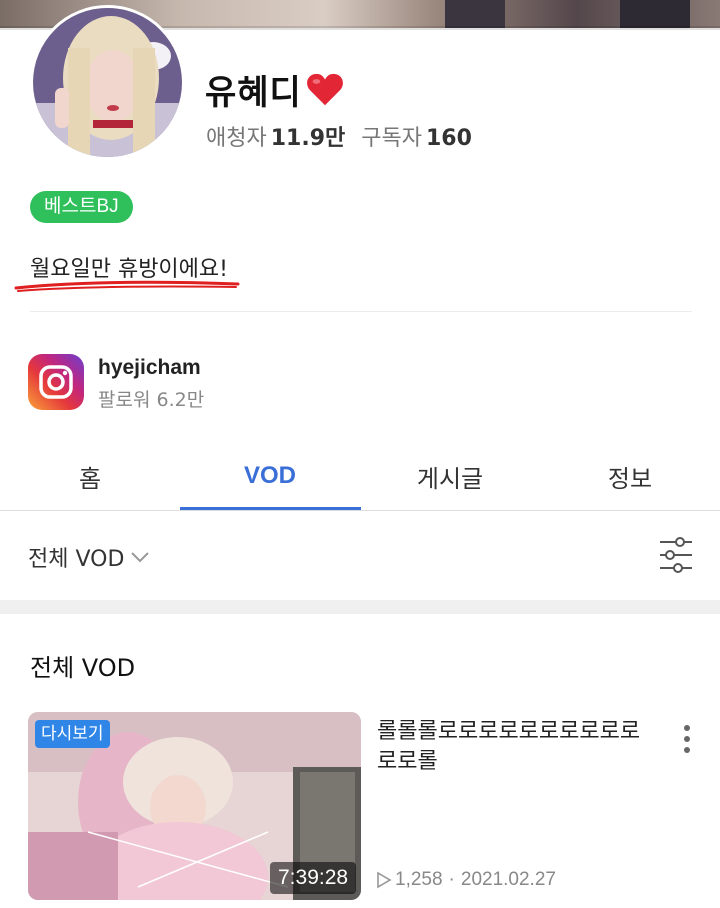  I want to click on vod-meta: 1,258 · 2021.02.27, so click(466, 880).